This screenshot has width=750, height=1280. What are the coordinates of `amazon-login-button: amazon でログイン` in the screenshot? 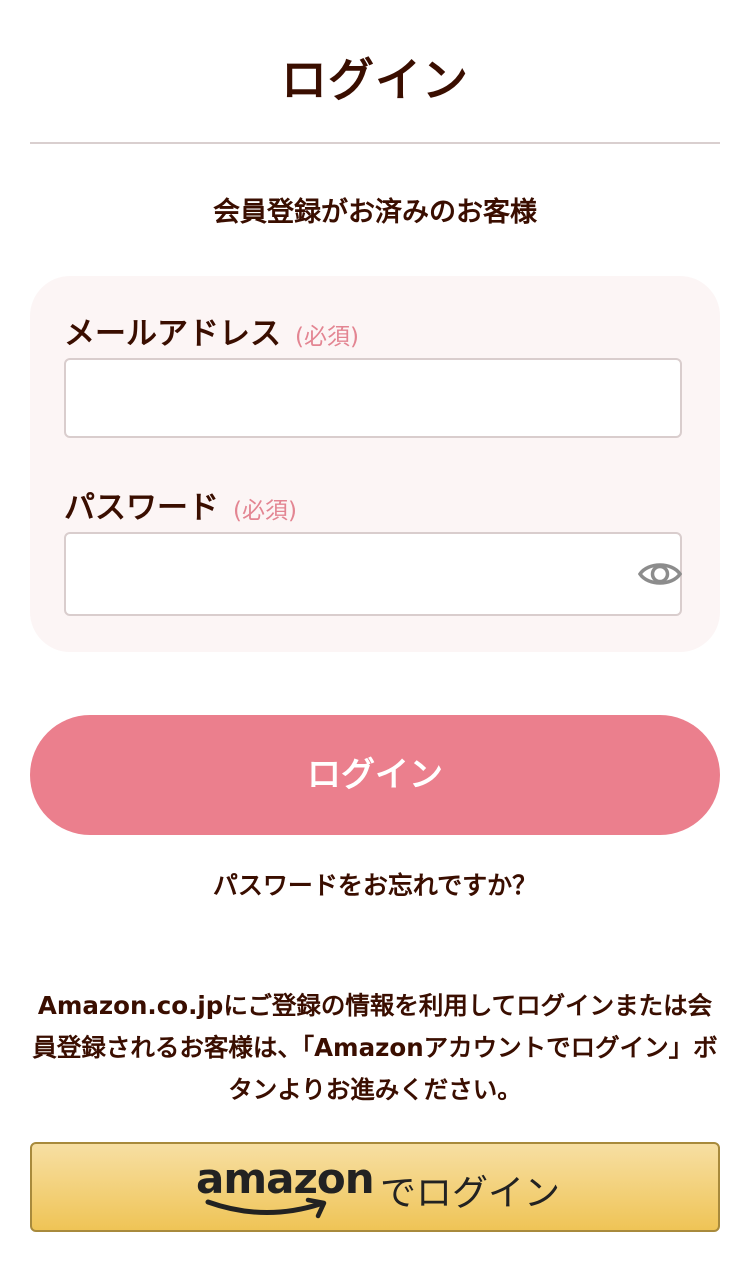 It's located at (375, 1187).